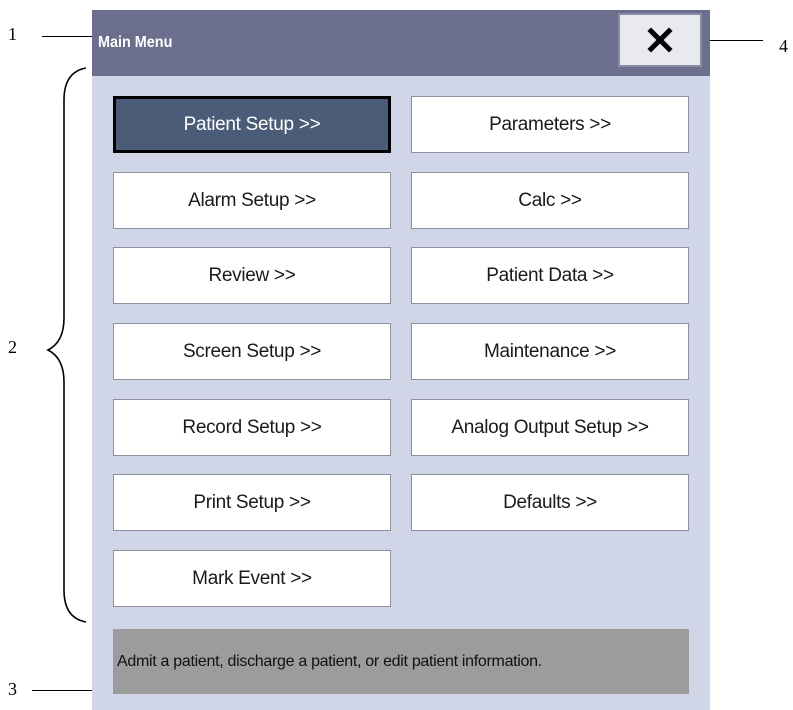 This screenshot has width=793, height=710. I want to click on callout-4: 4, so click(783, 46).